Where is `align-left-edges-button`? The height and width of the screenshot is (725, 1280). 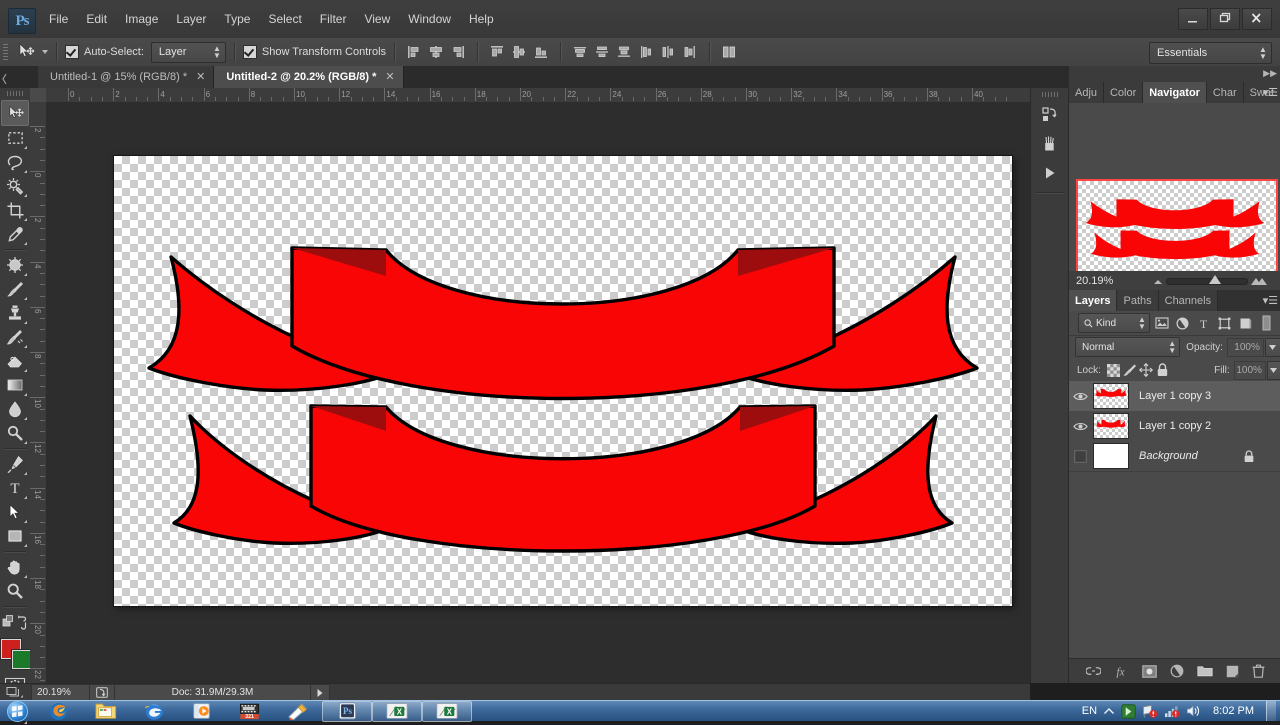
align-left-edges-button is located at coordinates (414, 52).